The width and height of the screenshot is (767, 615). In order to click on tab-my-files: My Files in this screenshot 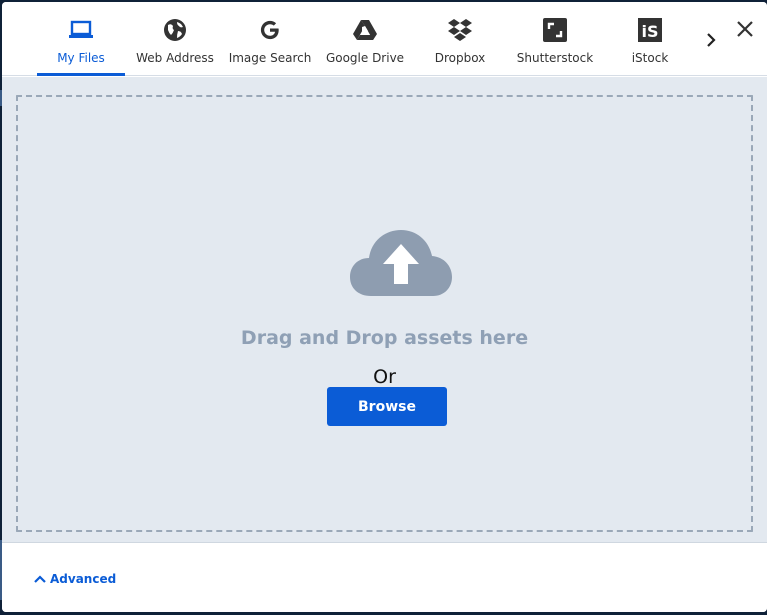, I will do `click(81, 39)`.